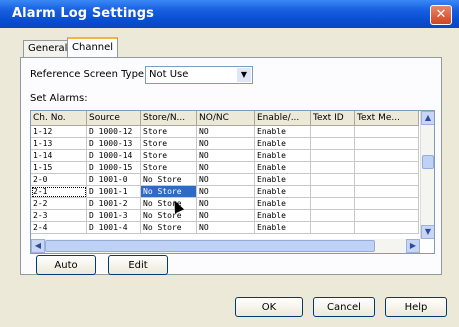 This screenshot has height=327, width=459. Describe the element at coordinates (413, 246) in the screenshot. I see `scroll-right-icon: ▶` at that location.